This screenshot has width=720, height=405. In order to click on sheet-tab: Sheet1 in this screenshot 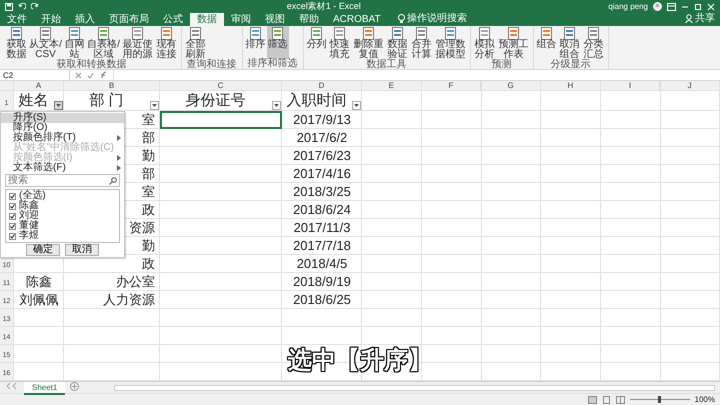, I will do `click(45, 388)`.